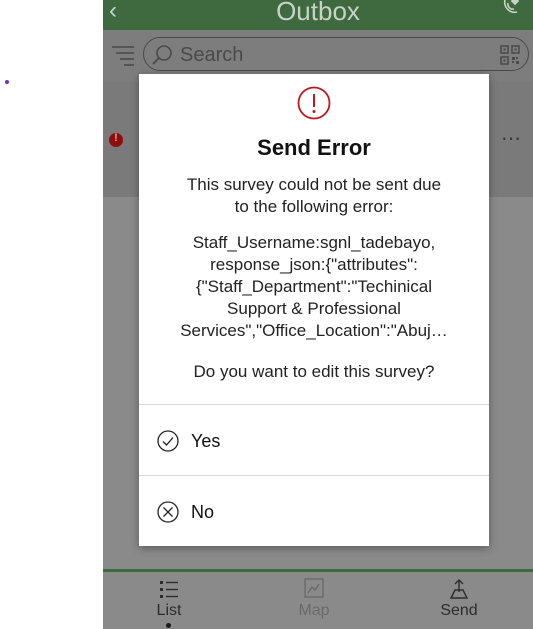 The width and height of the screenshot is (533, 629). I want to click on tab-send: Send, so click(459, 599).